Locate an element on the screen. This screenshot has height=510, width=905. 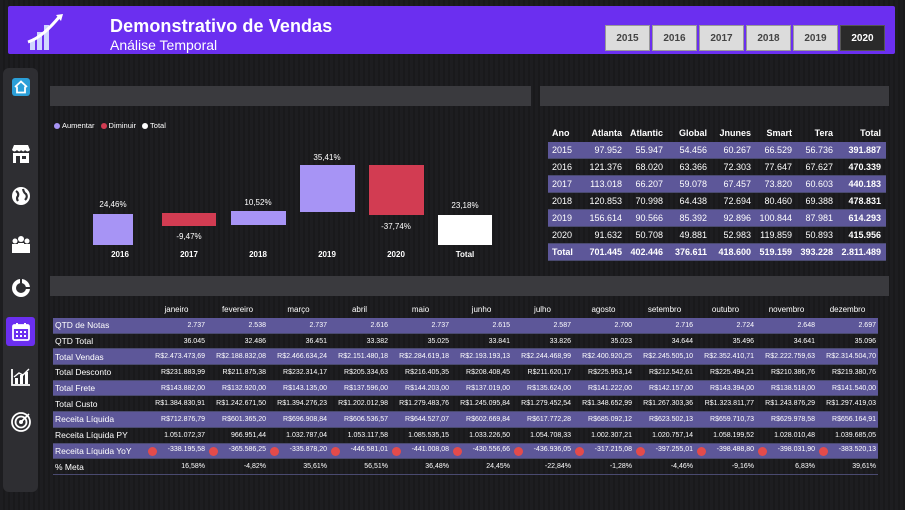
table-cell: 519.159 is located at coordinates (775, 252).